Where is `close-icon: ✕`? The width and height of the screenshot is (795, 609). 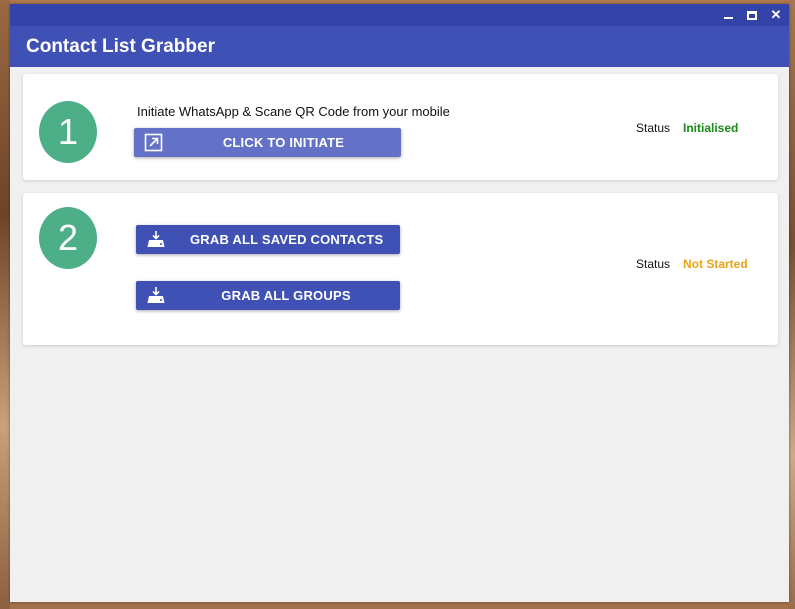
close-icon: ✕ is located at coordinates (776, 14).